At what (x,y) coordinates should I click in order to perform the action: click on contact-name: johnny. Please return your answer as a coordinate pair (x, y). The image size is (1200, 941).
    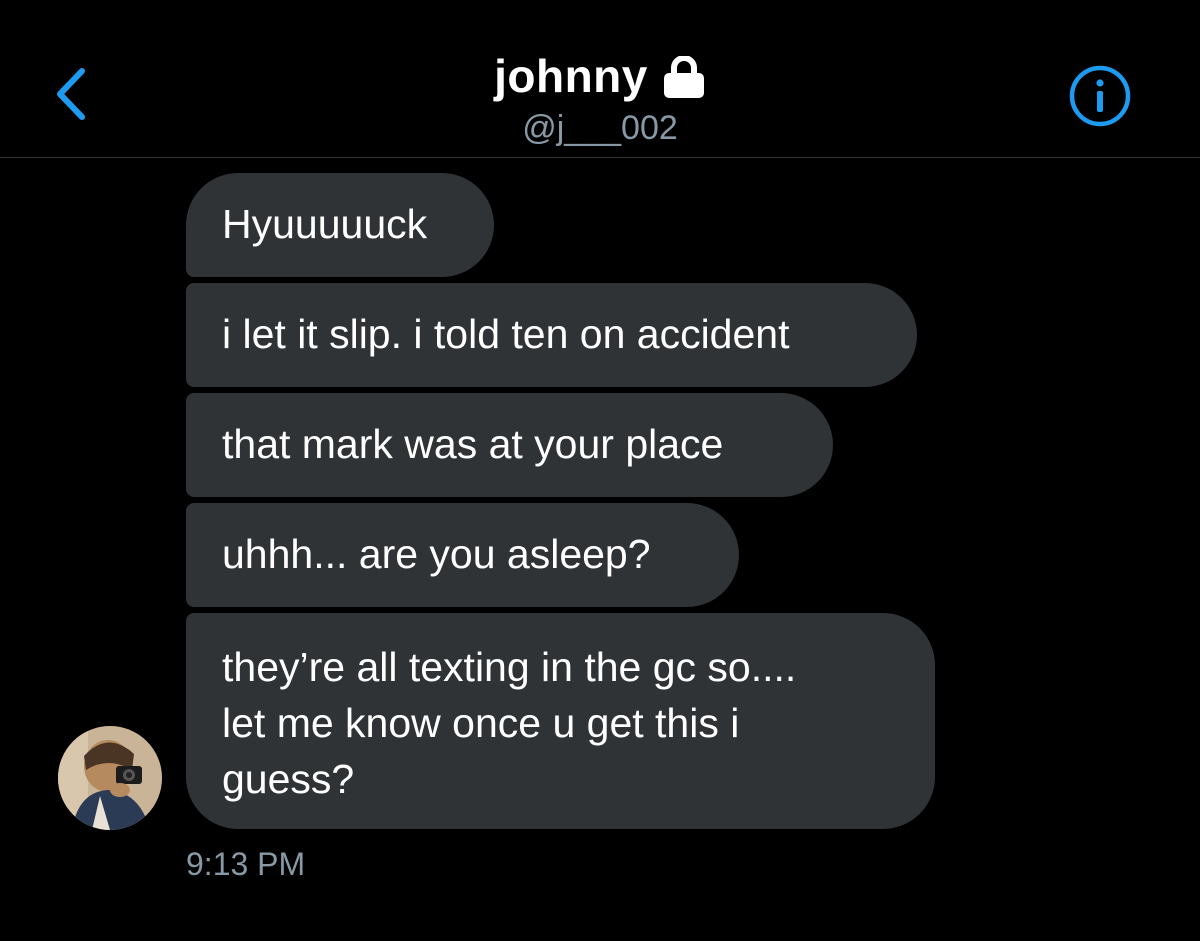
    Looking at the image, I should click on (571, 76).